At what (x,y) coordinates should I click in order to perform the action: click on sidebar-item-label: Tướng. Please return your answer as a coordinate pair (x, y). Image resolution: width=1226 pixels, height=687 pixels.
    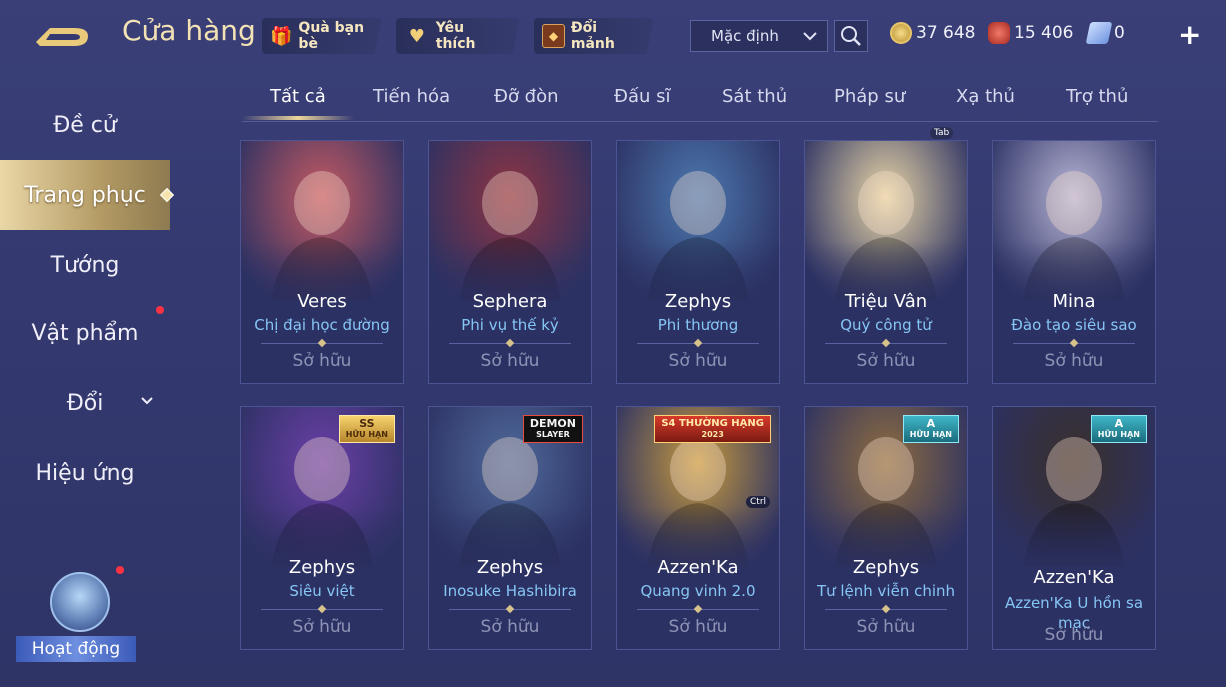
    Looking at the image, I should click on (85, 265).